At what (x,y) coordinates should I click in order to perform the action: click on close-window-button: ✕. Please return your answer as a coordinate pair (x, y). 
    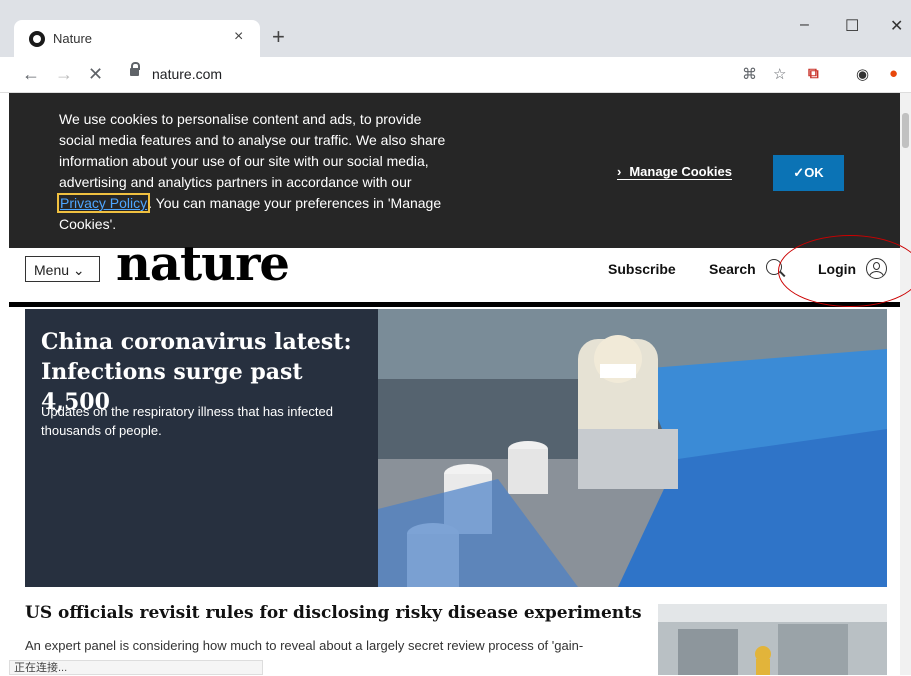
    Looking at the image, I should click on (896, 26).